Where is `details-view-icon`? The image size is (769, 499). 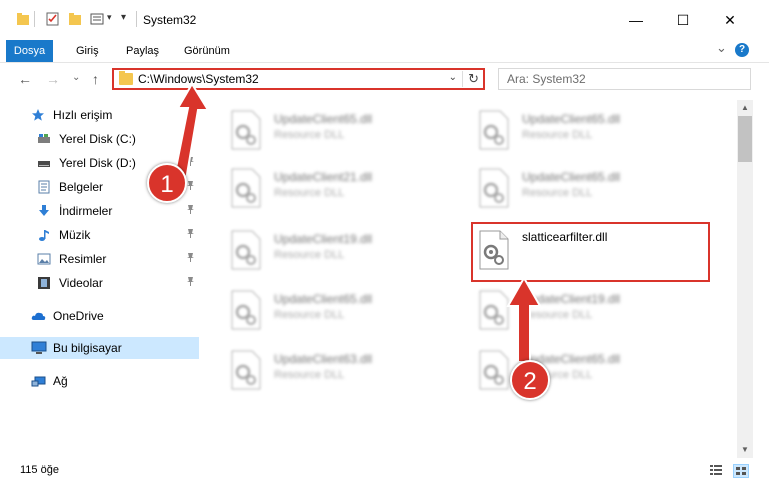
details-view-icon is located at coordinates (716, 470).